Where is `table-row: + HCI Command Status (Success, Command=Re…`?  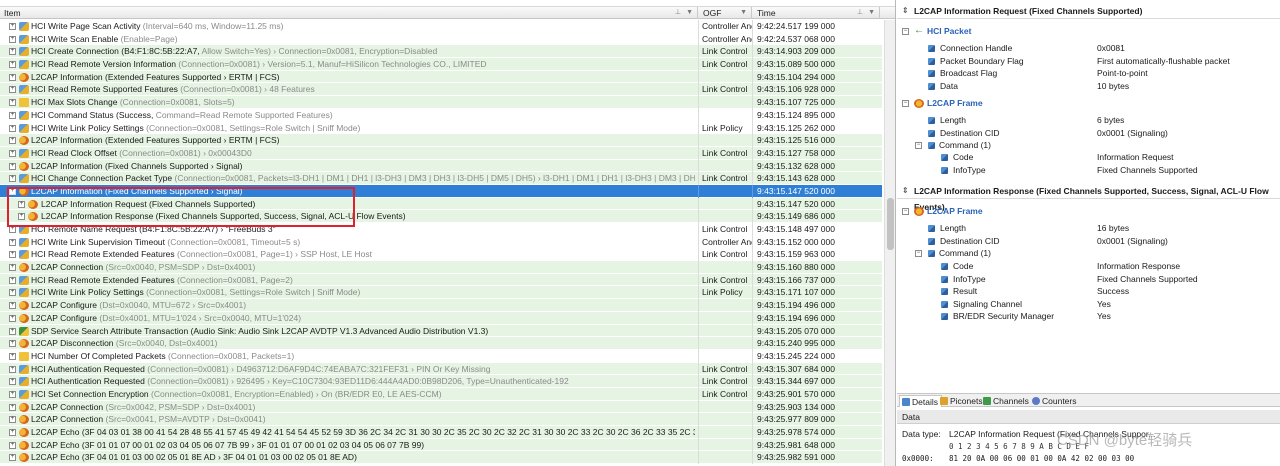
table-row: + HCI Command Status (Success, Command=Re… is located at coordinates (441, 115).